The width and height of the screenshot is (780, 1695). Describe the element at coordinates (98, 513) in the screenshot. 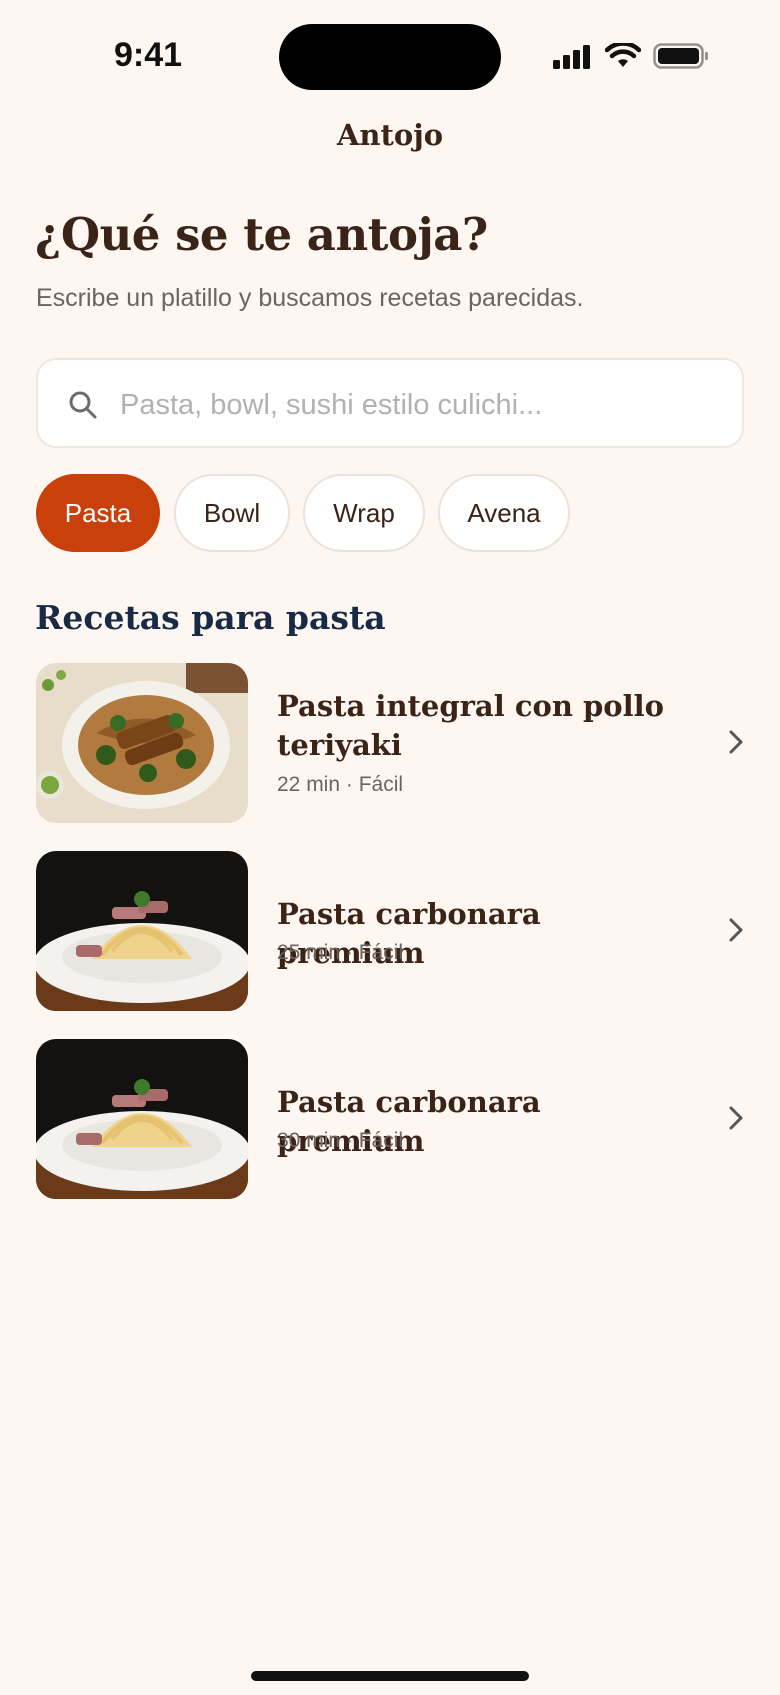

I see `chip-pasta: Pasta` at that location.